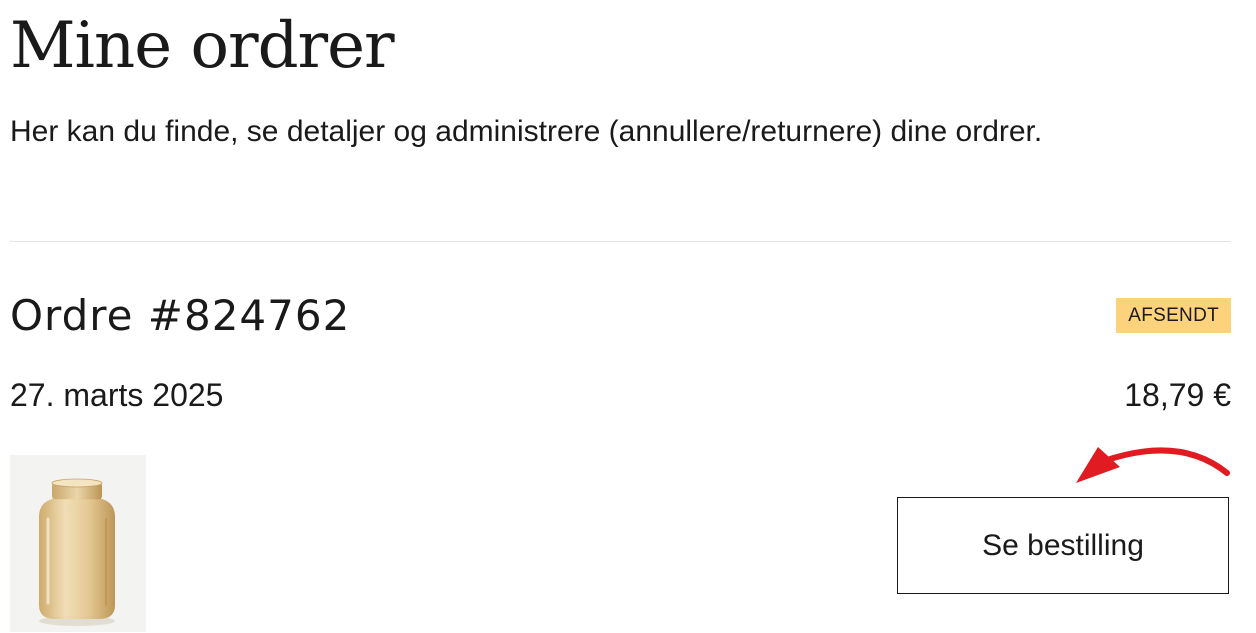  Describe the element at coordinates (77, 552) in the screenshot. I see `vase-image` at that location.